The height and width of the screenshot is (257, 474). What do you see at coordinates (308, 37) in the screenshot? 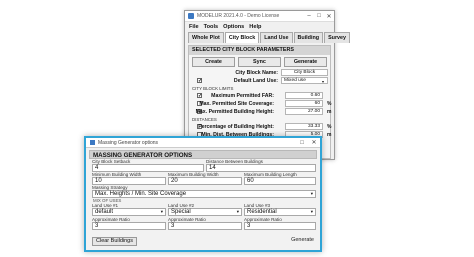
I see `tab-building: Building` at bounding box center [308, 37].